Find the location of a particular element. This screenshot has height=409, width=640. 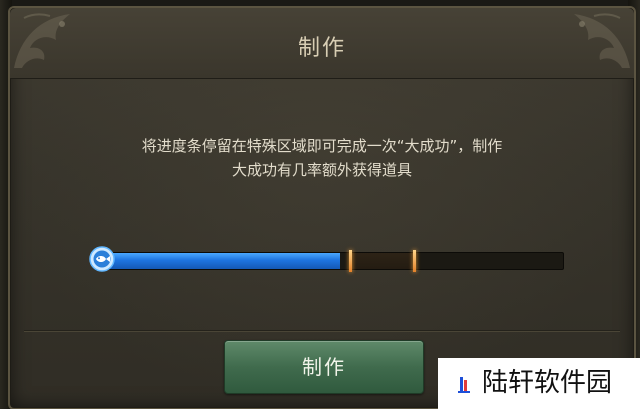

lighthouse-logo-icon is located at coordinates (464, 385).